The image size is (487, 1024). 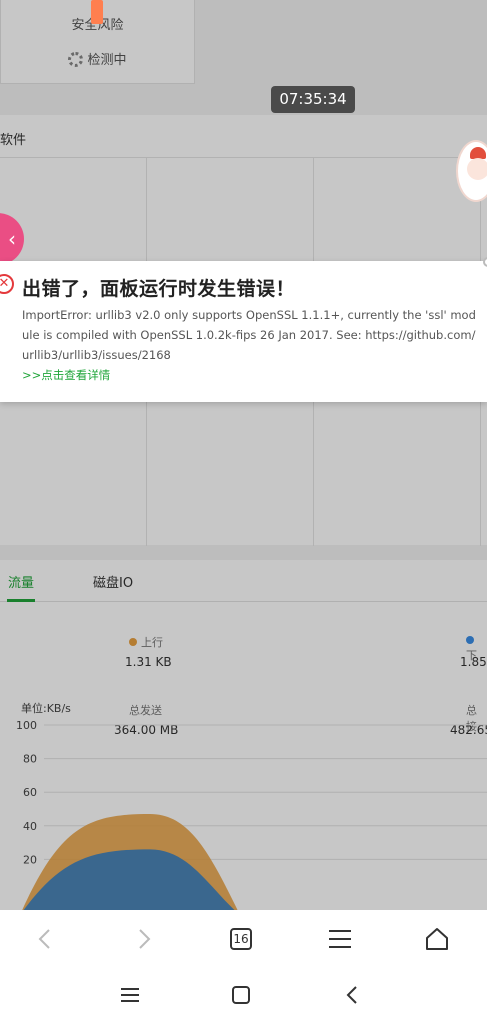 I want to click on menu-button, so click(x=340, y=939).